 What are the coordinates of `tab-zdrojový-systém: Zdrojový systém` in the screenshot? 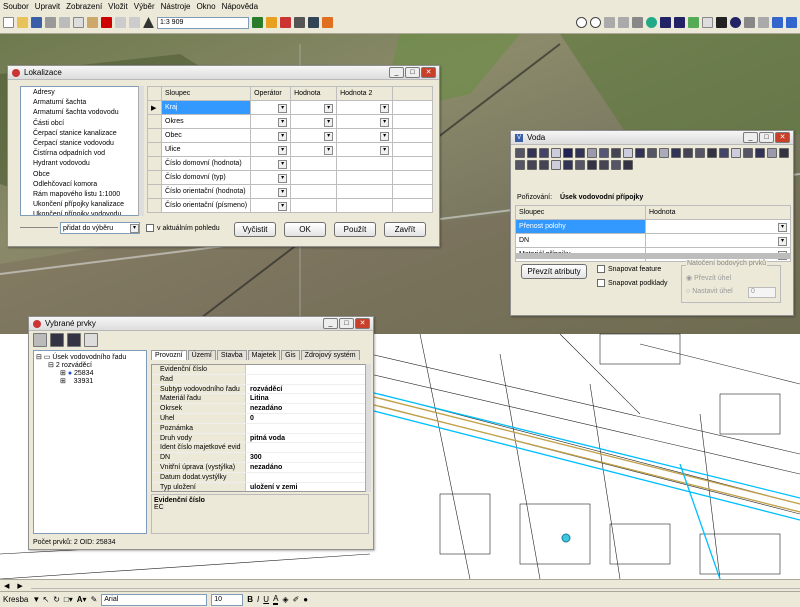 It's located at (330, 355).